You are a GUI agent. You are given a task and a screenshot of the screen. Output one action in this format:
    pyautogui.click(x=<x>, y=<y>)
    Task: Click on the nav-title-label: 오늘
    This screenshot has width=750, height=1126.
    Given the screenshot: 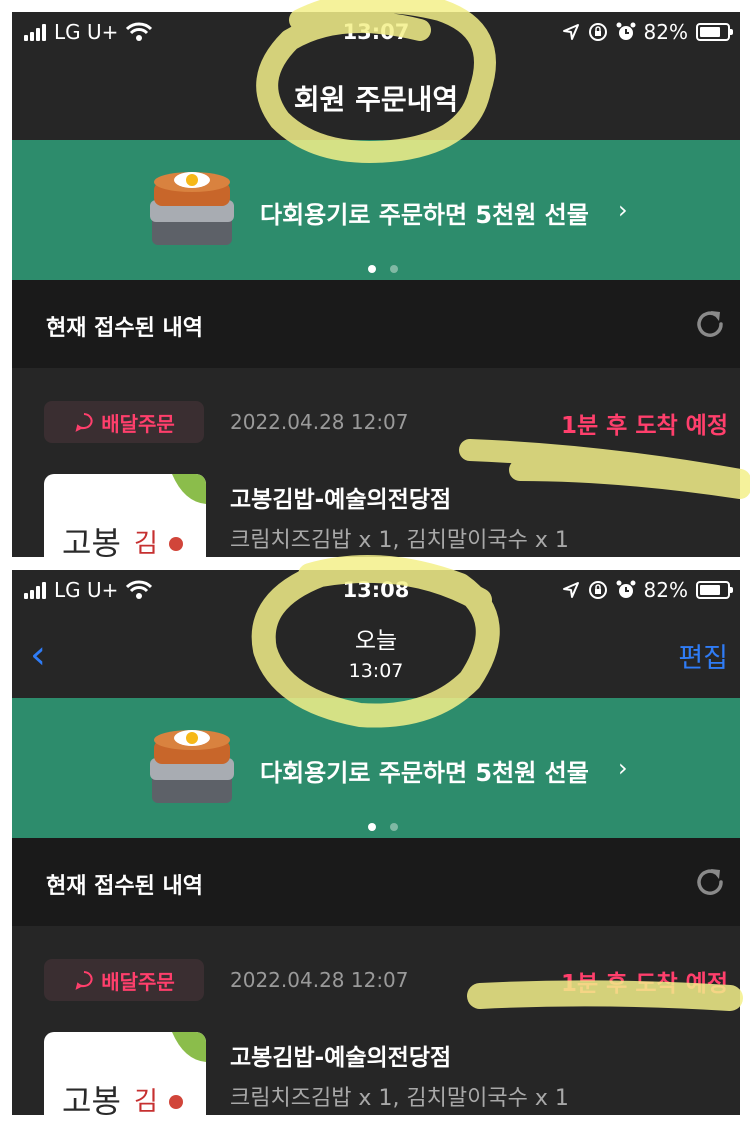 What is the action you would take?
    pyautogui.click(x=376, y=641)
    